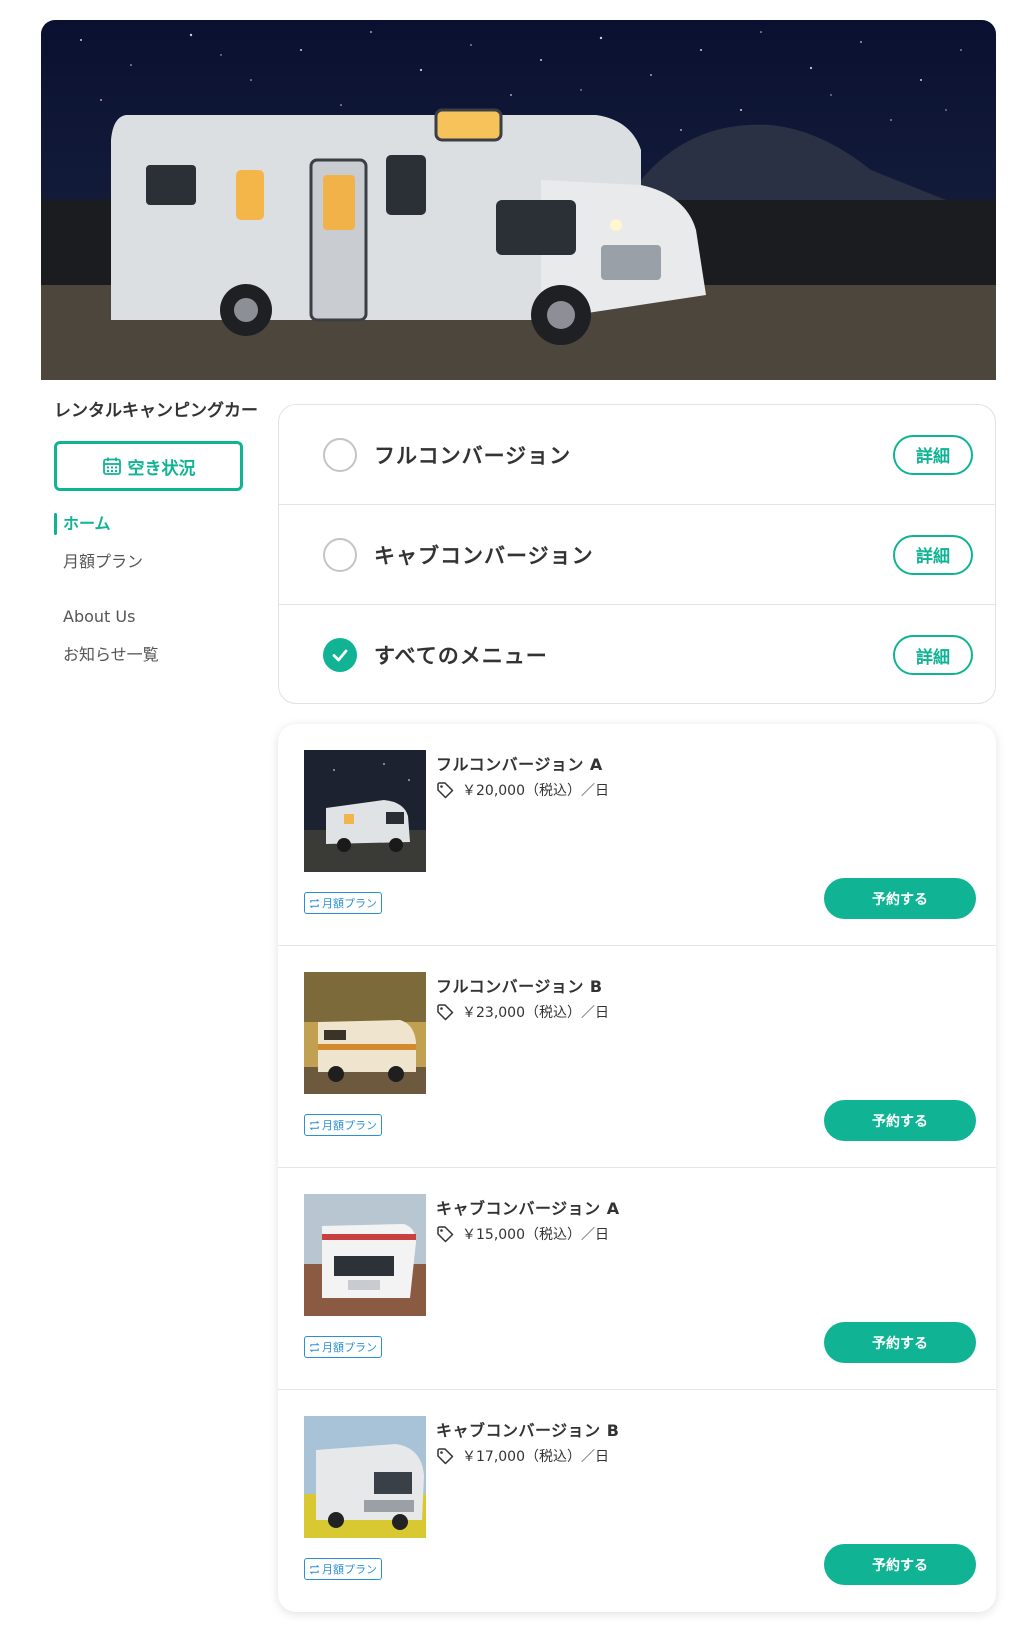  I want to click on filter-option-label: すべてのメニュー, so click(461, 656).